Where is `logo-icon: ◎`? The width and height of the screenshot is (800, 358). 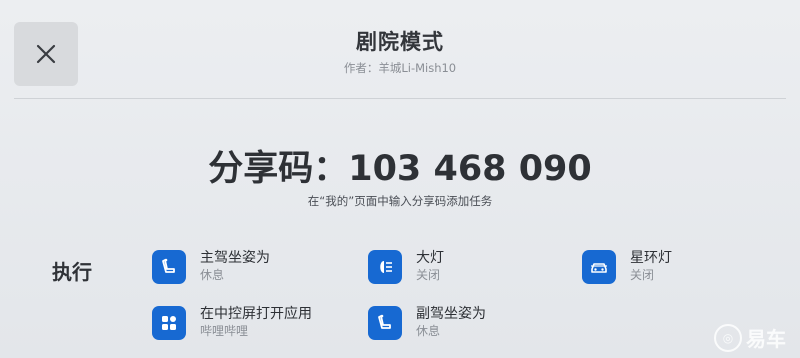
logo-icon: ◎ is located at coordinates (728, 337).